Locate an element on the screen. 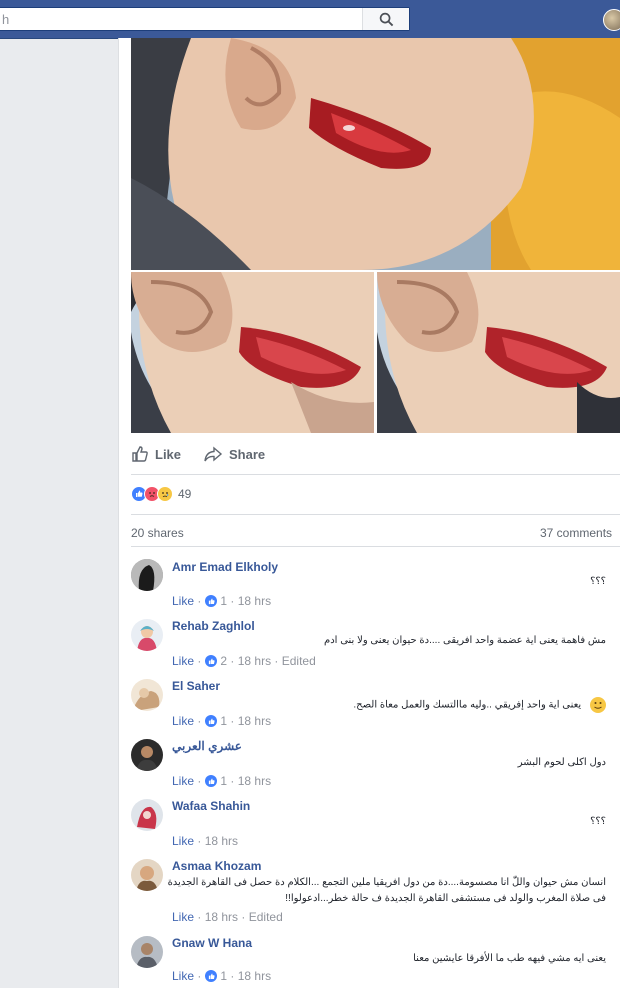 The height and width of the screenshot is (988, 620). comment-author: Asmaa Khozam is located at coordinates (216, 866).